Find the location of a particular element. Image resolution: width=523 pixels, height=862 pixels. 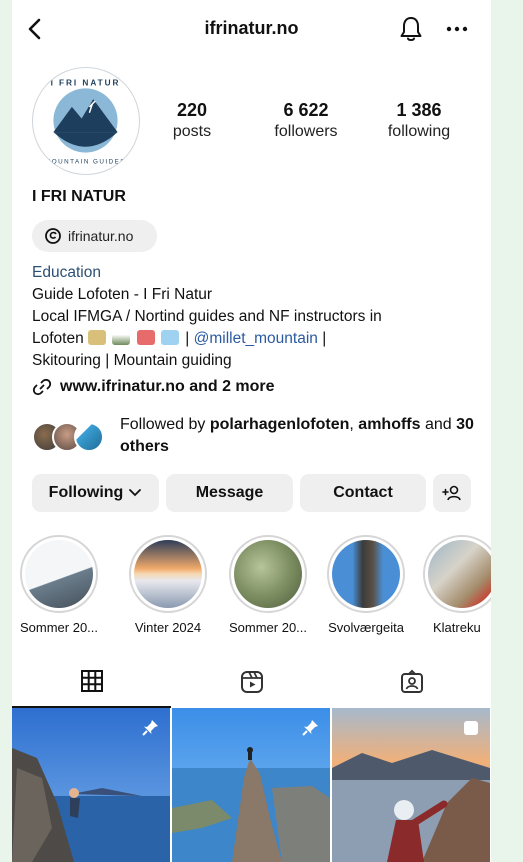

threads-badge: ifrinatur.no is located at coordinates (94, 236).